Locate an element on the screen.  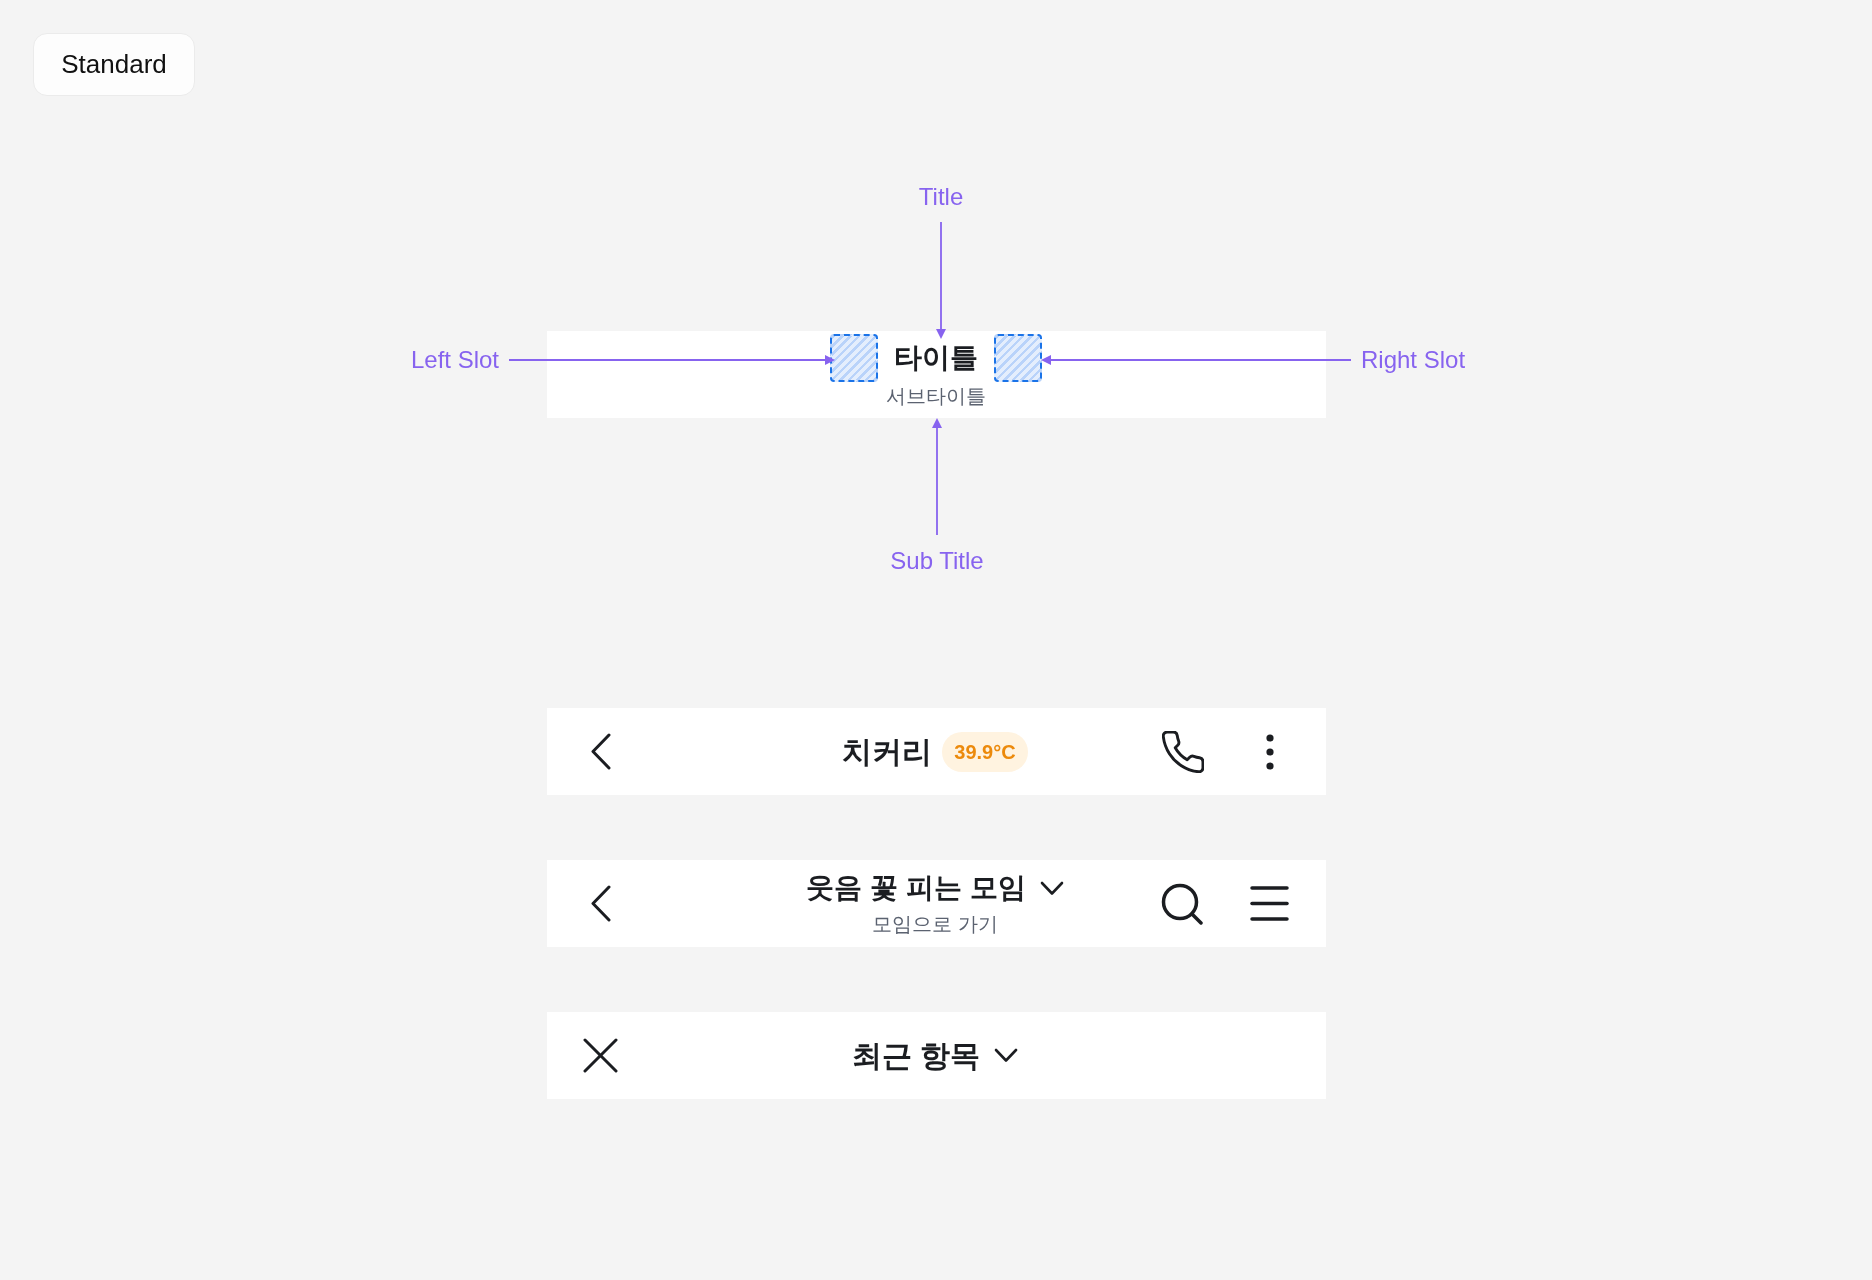
title-dropdown: 최근 항목 is located at coordinates (935, 1055).